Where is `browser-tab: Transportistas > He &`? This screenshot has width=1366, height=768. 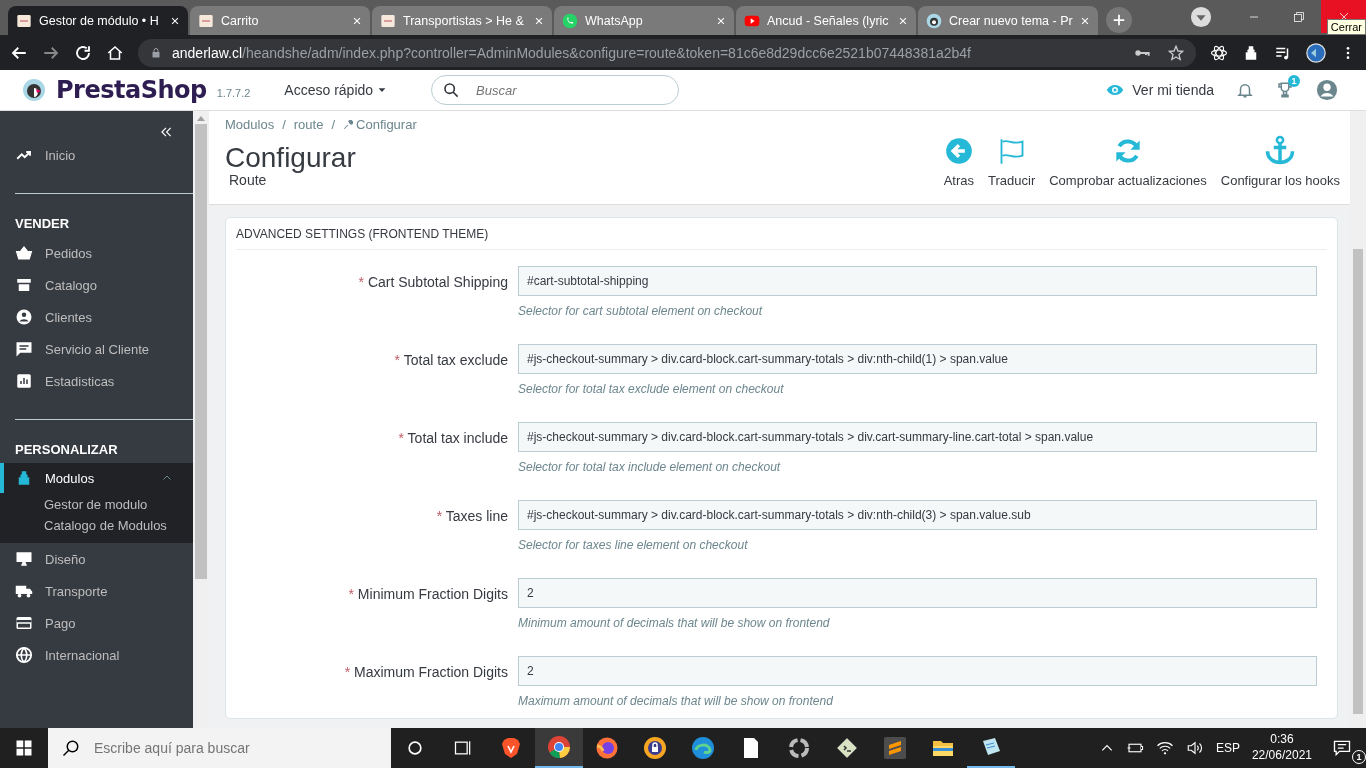 browser-tab: Transportistas > He & is located at coordinates (462, 20).